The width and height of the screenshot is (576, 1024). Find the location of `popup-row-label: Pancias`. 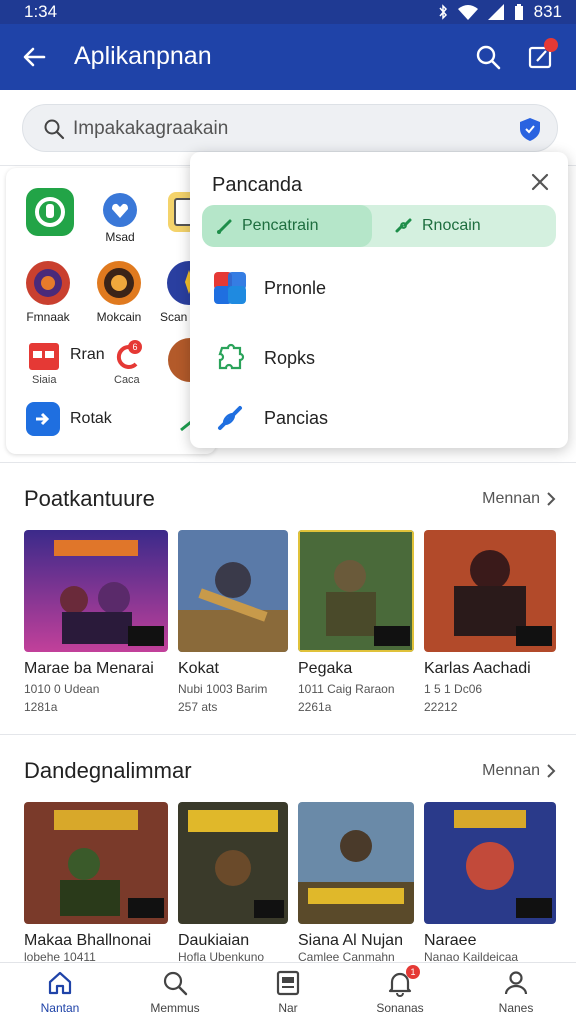

popup-row-label: Pancias is located at coordinates (296, 417).